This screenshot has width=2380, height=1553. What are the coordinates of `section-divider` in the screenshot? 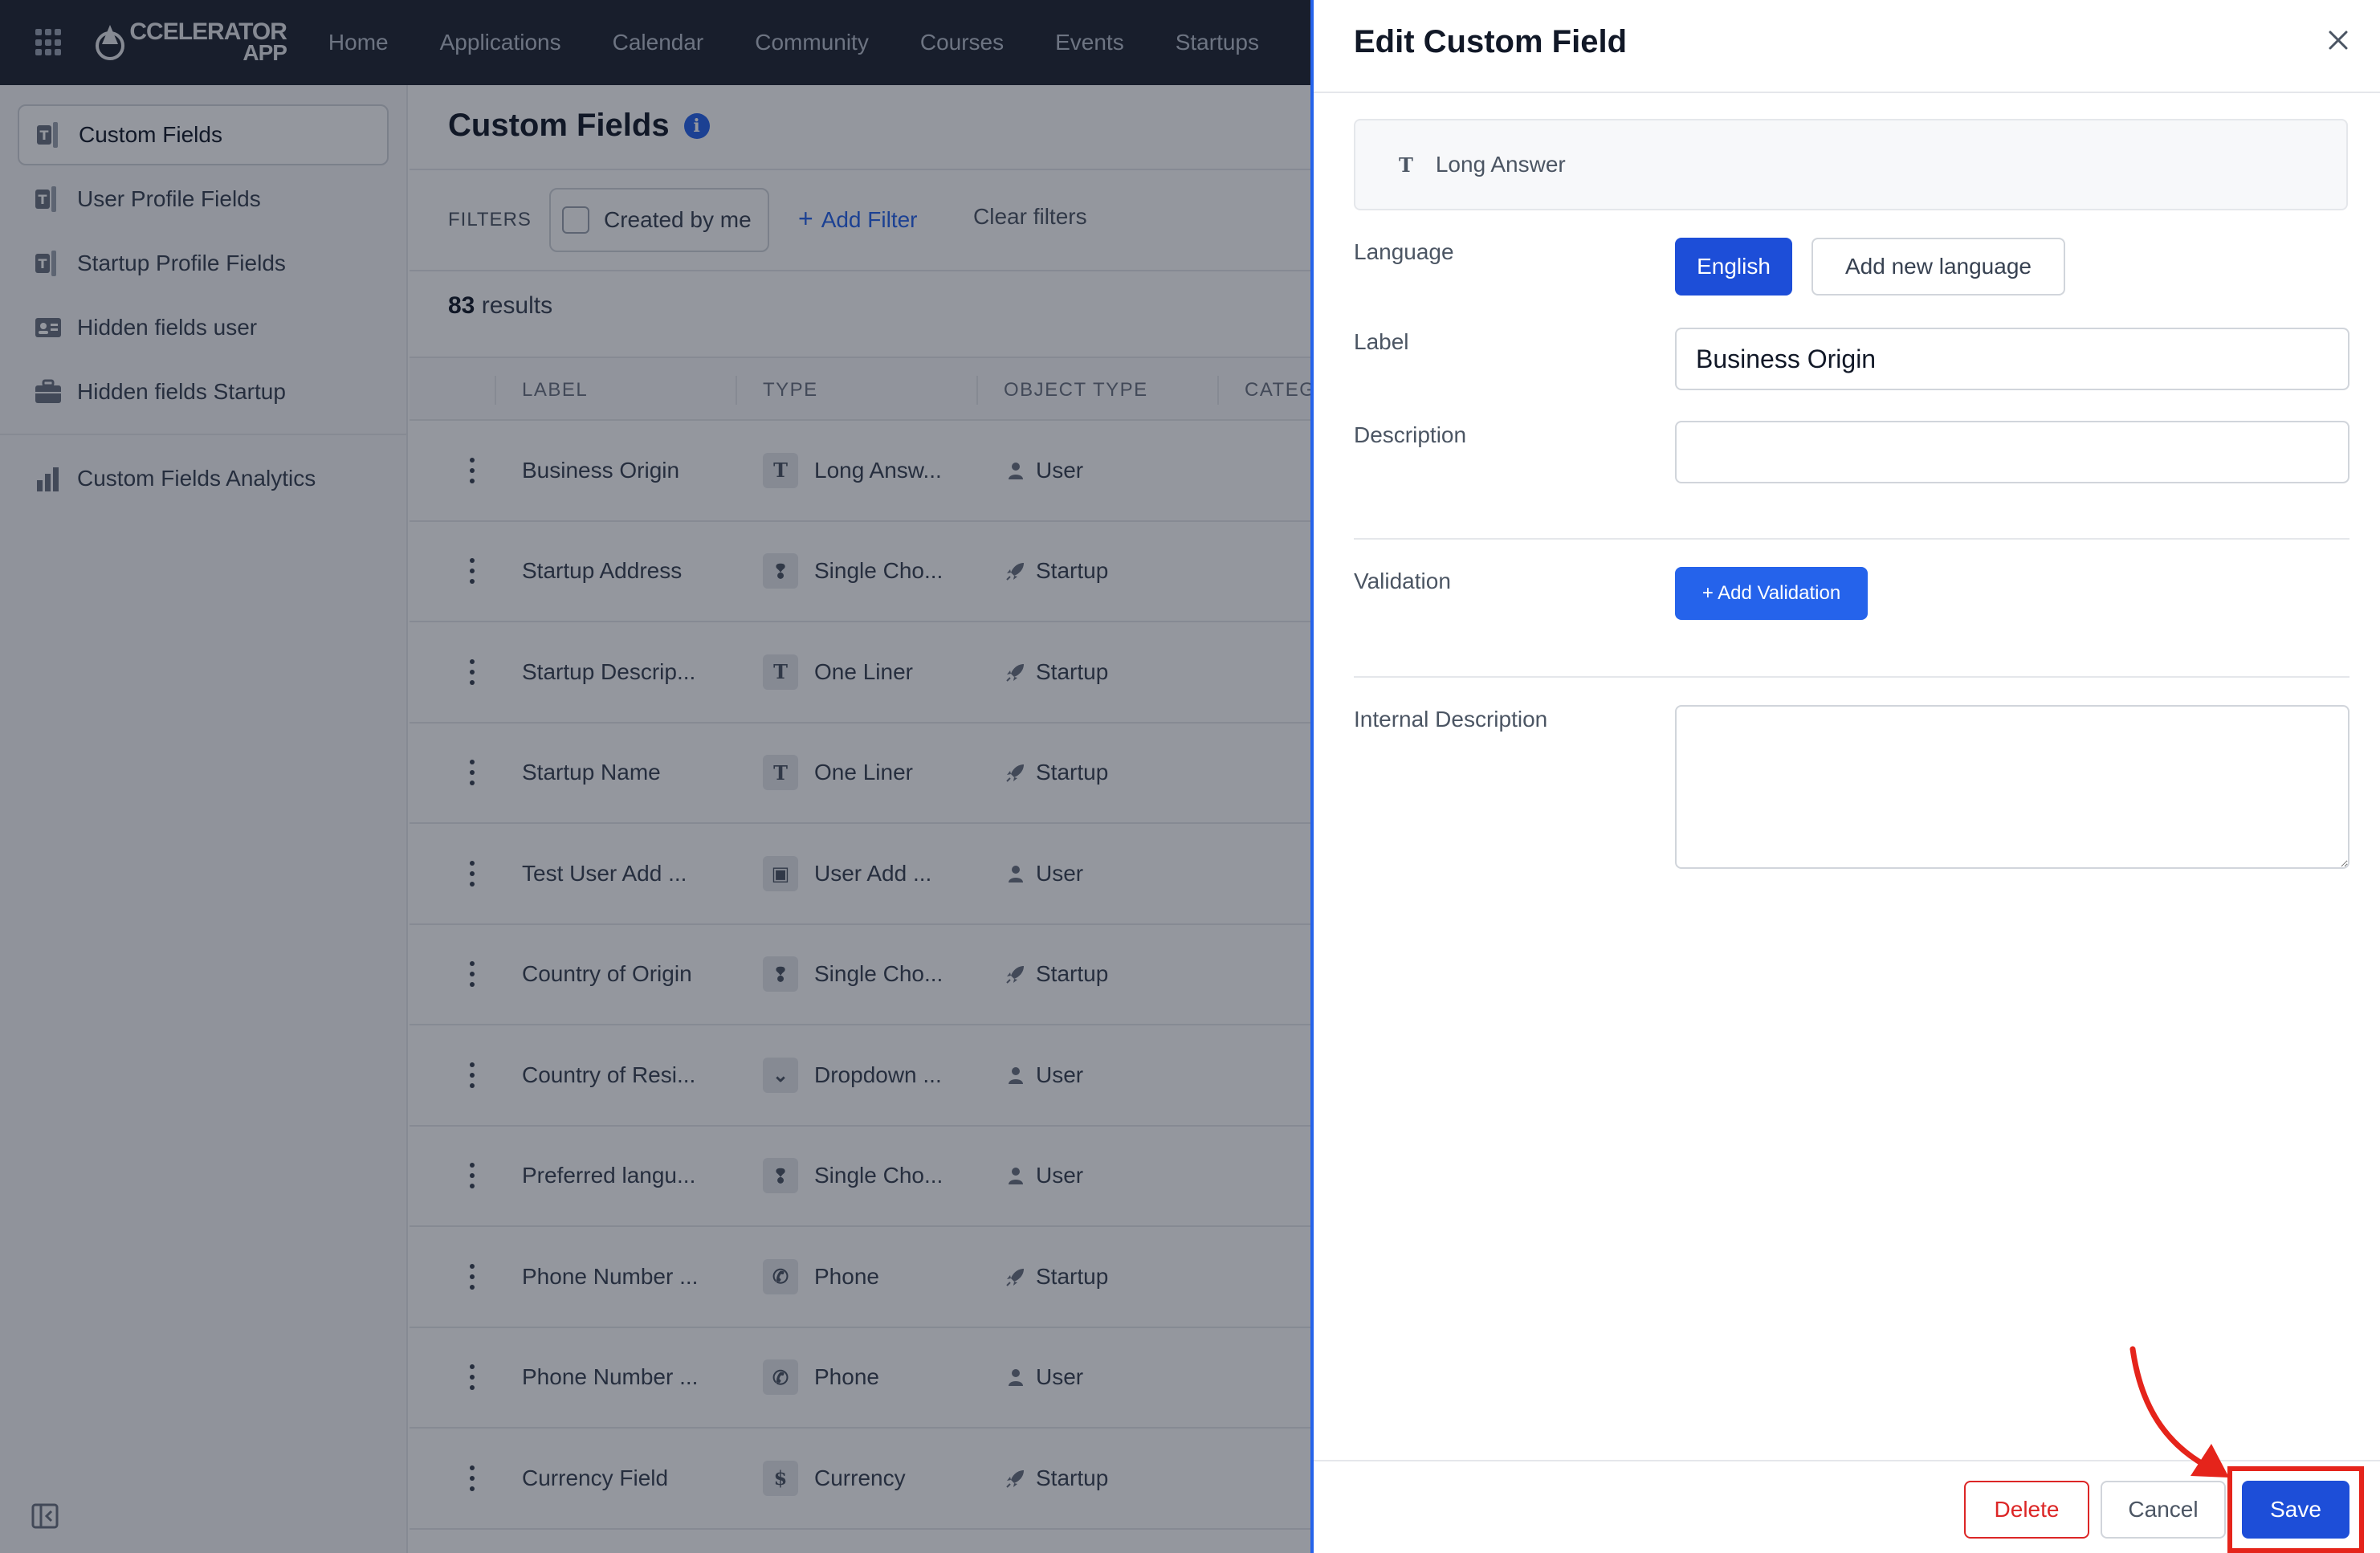 It's located at (1852, 539).